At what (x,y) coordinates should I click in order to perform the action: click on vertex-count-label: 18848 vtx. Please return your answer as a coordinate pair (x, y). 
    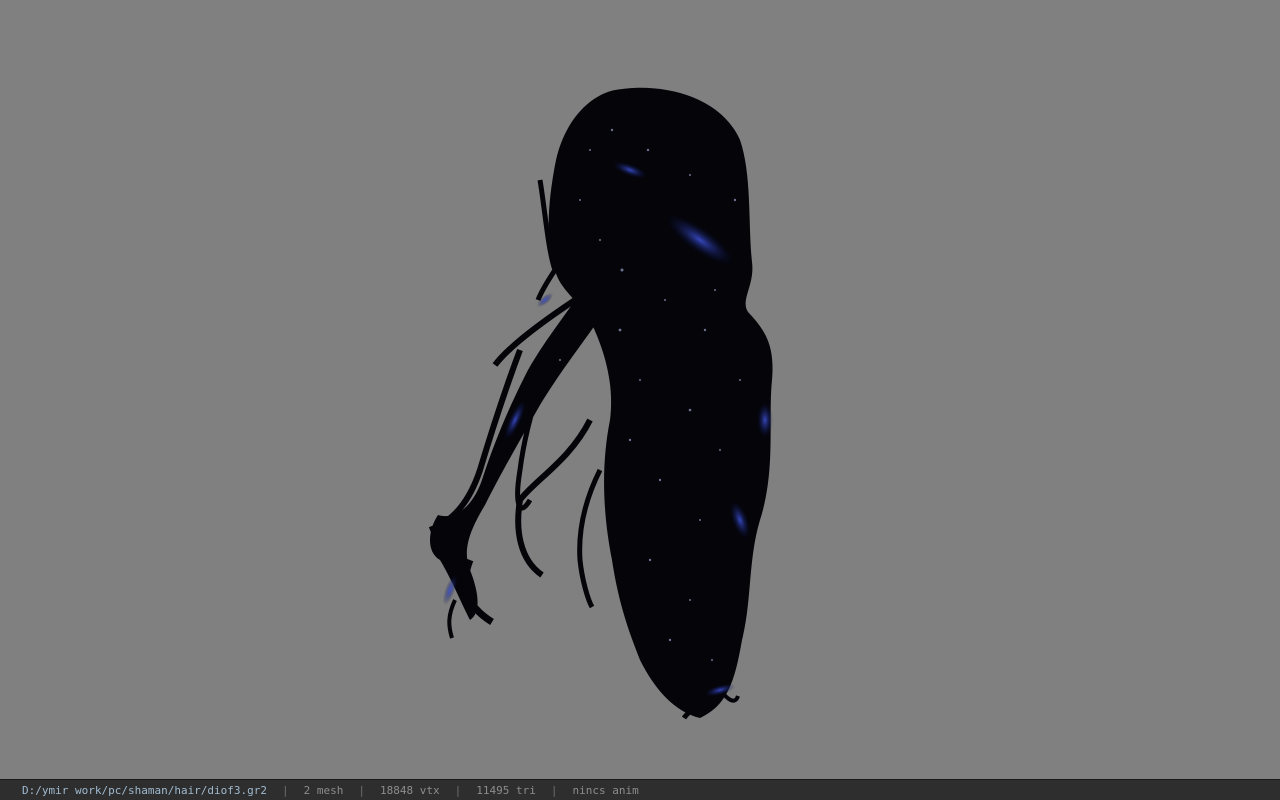
    Looking at the image, I should click on (410, 790).